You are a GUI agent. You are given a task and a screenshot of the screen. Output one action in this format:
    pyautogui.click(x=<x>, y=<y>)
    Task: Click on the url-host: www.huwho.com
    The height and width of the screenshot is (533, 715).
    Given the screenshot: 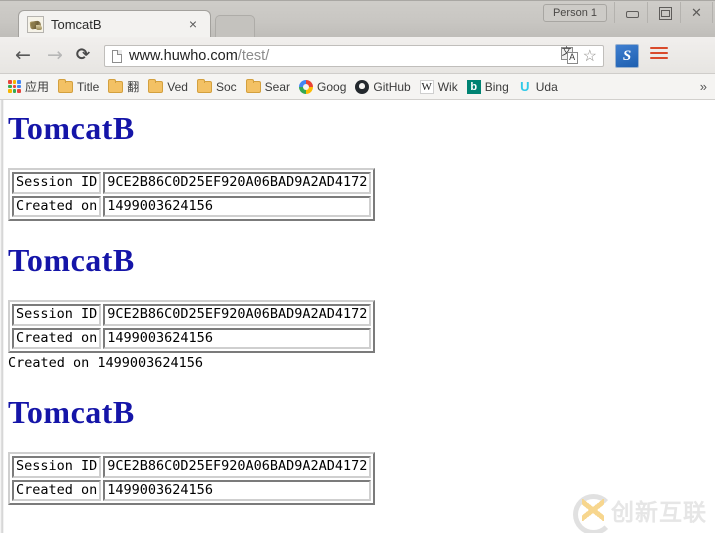 What is the action you would take?
    pyautogui.click(x=183, y=56)
    